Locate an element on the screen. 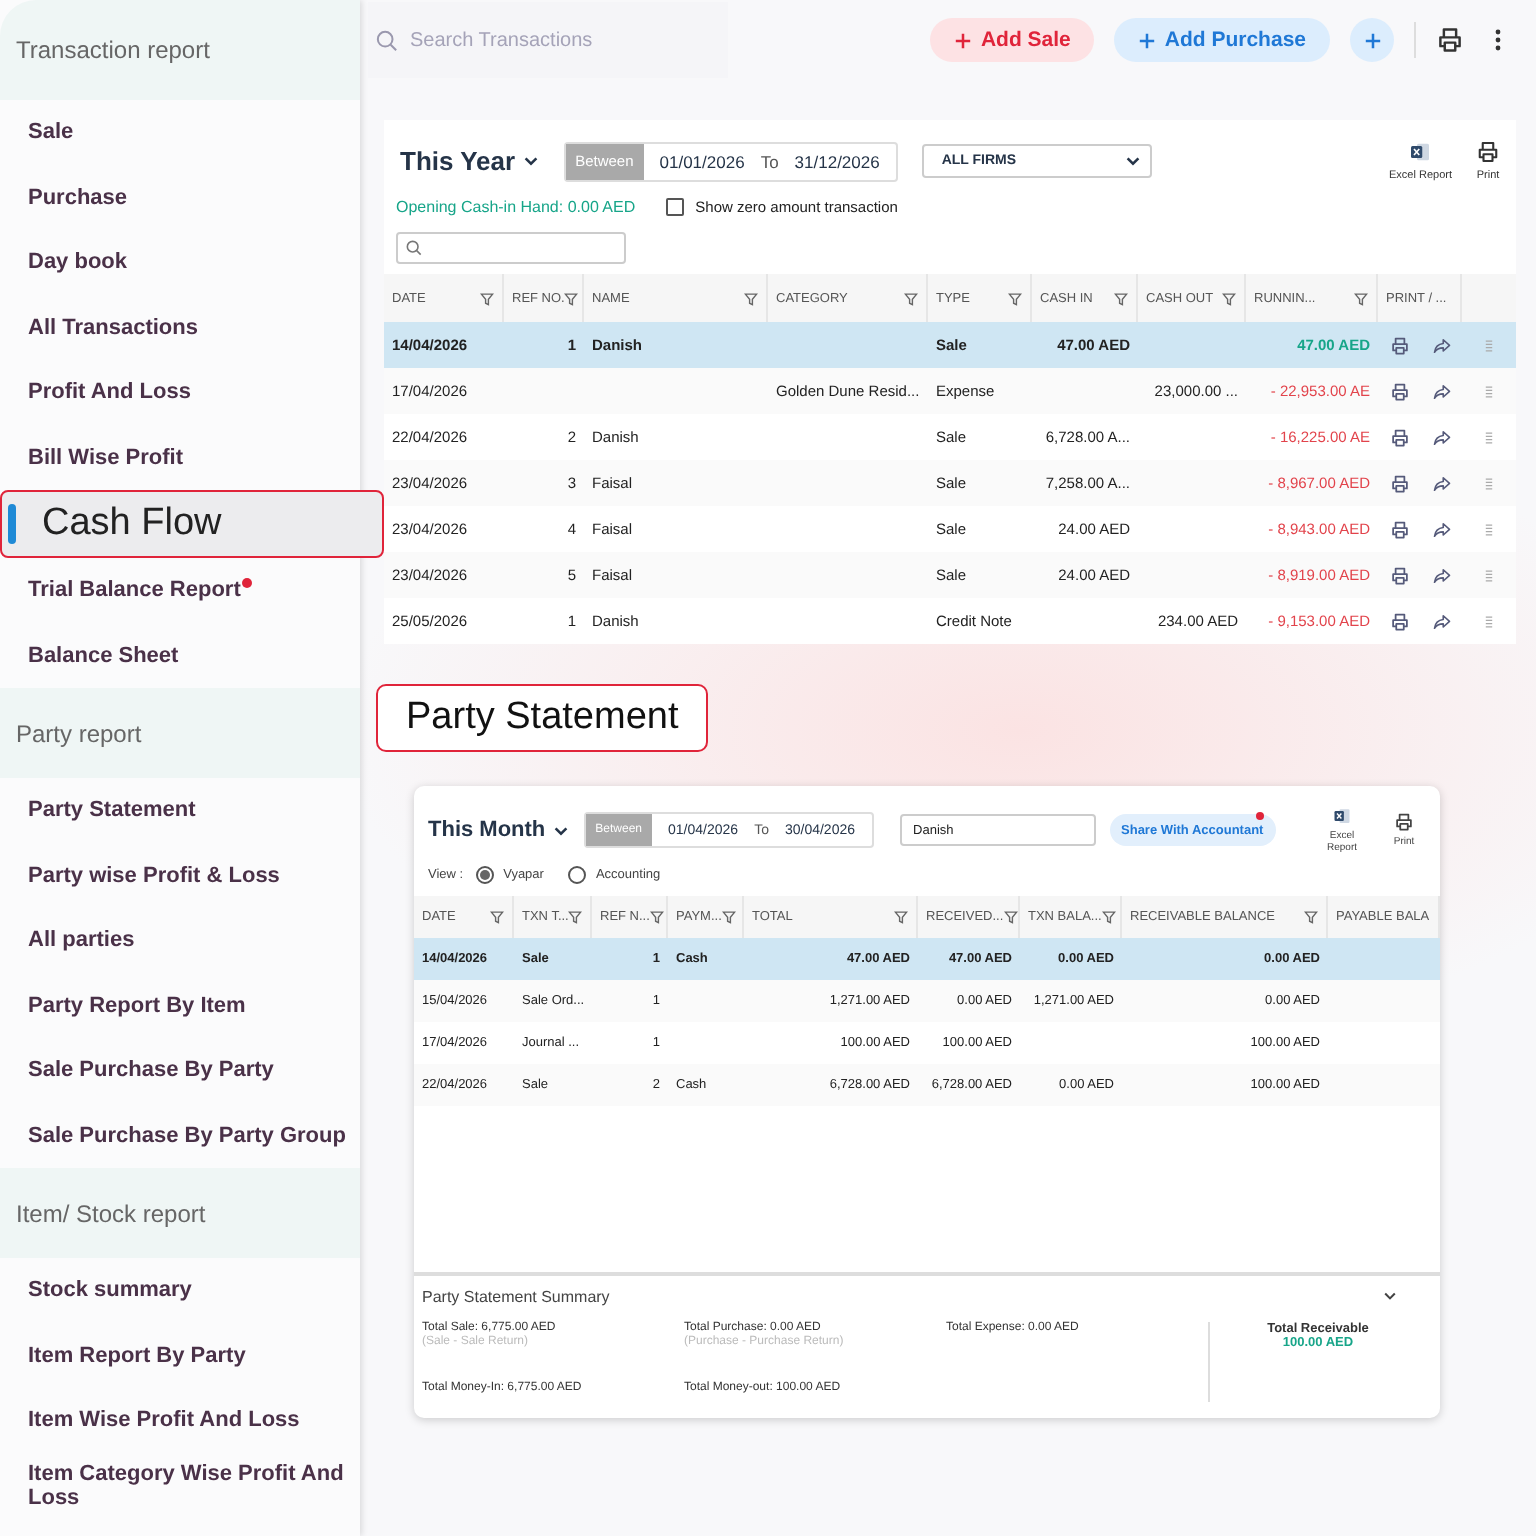  add-sale-button: Add Sale is located at coordinates (1012, 40).